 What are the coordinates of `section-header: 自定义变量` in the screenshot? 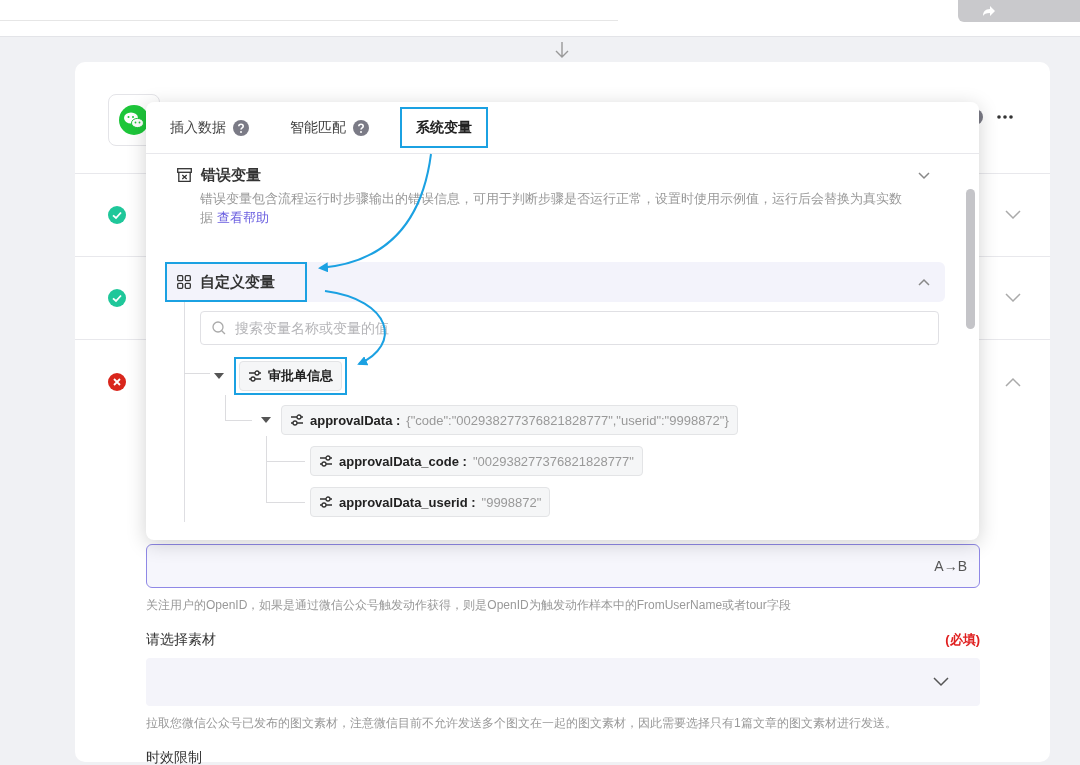 It's located at (555, 282).